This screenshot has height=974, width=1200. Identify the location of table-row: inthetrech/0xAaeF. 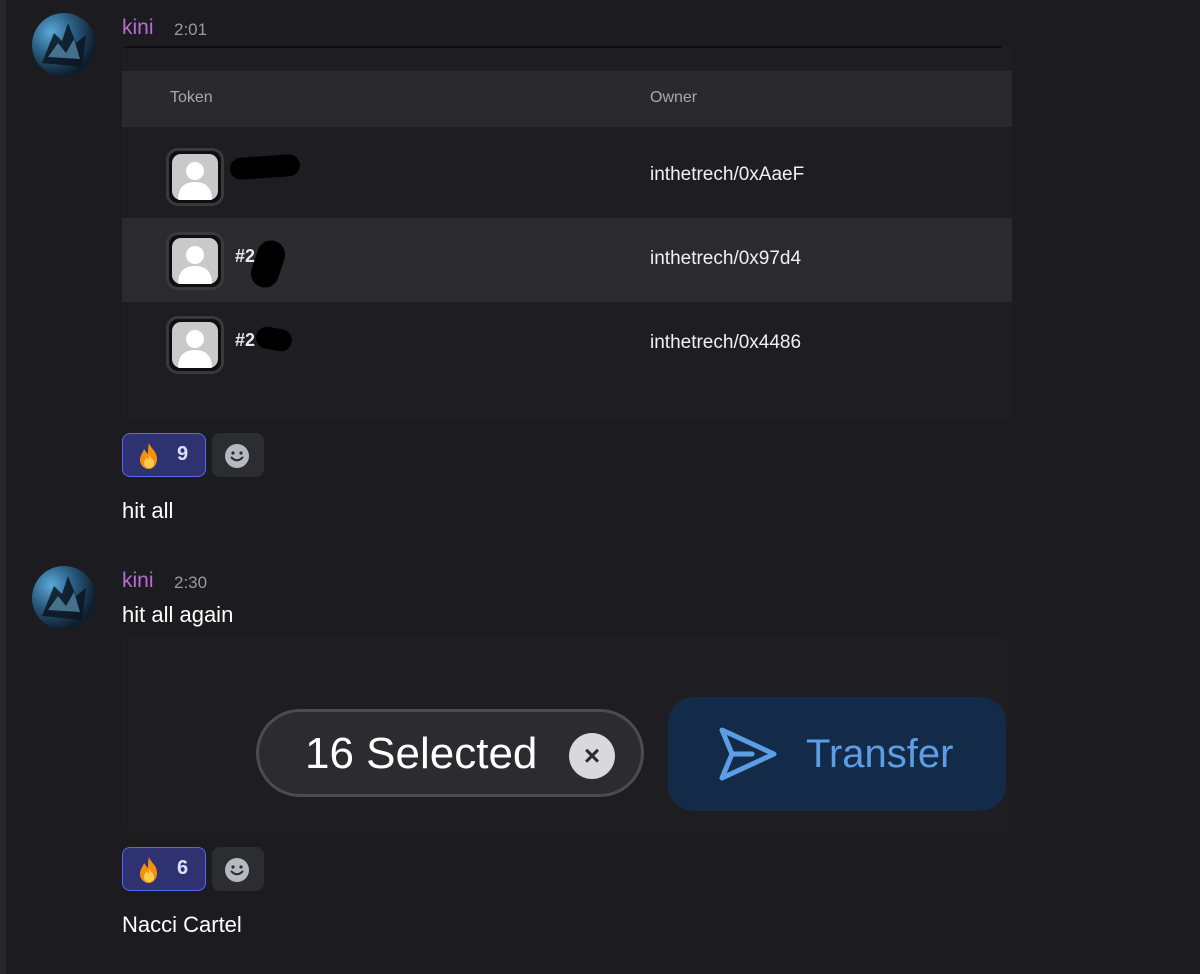
(567, 176).